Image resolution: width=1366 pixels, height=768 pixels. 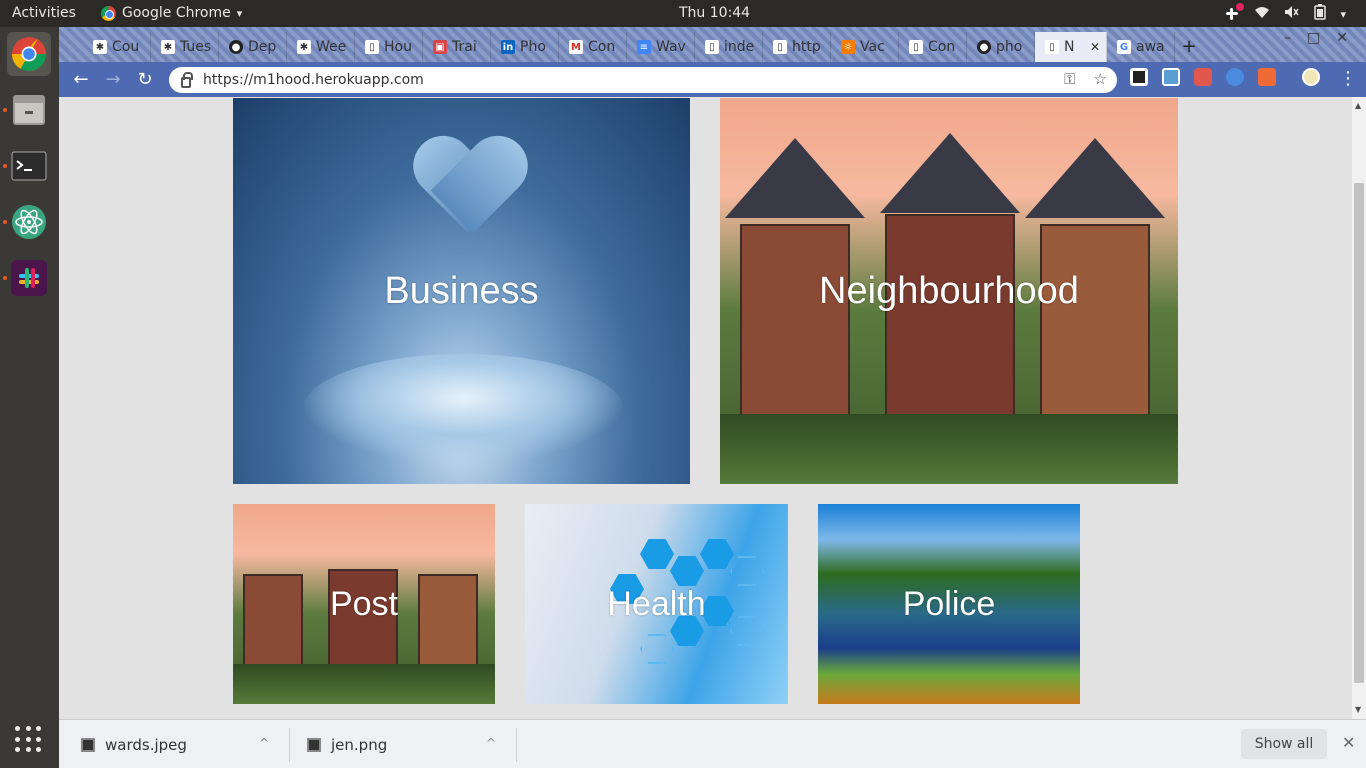 What do you see at coordinates (865, 47) in the screenshot?
I see `tab: ☼ Vac` at bounding box center [865, 47].